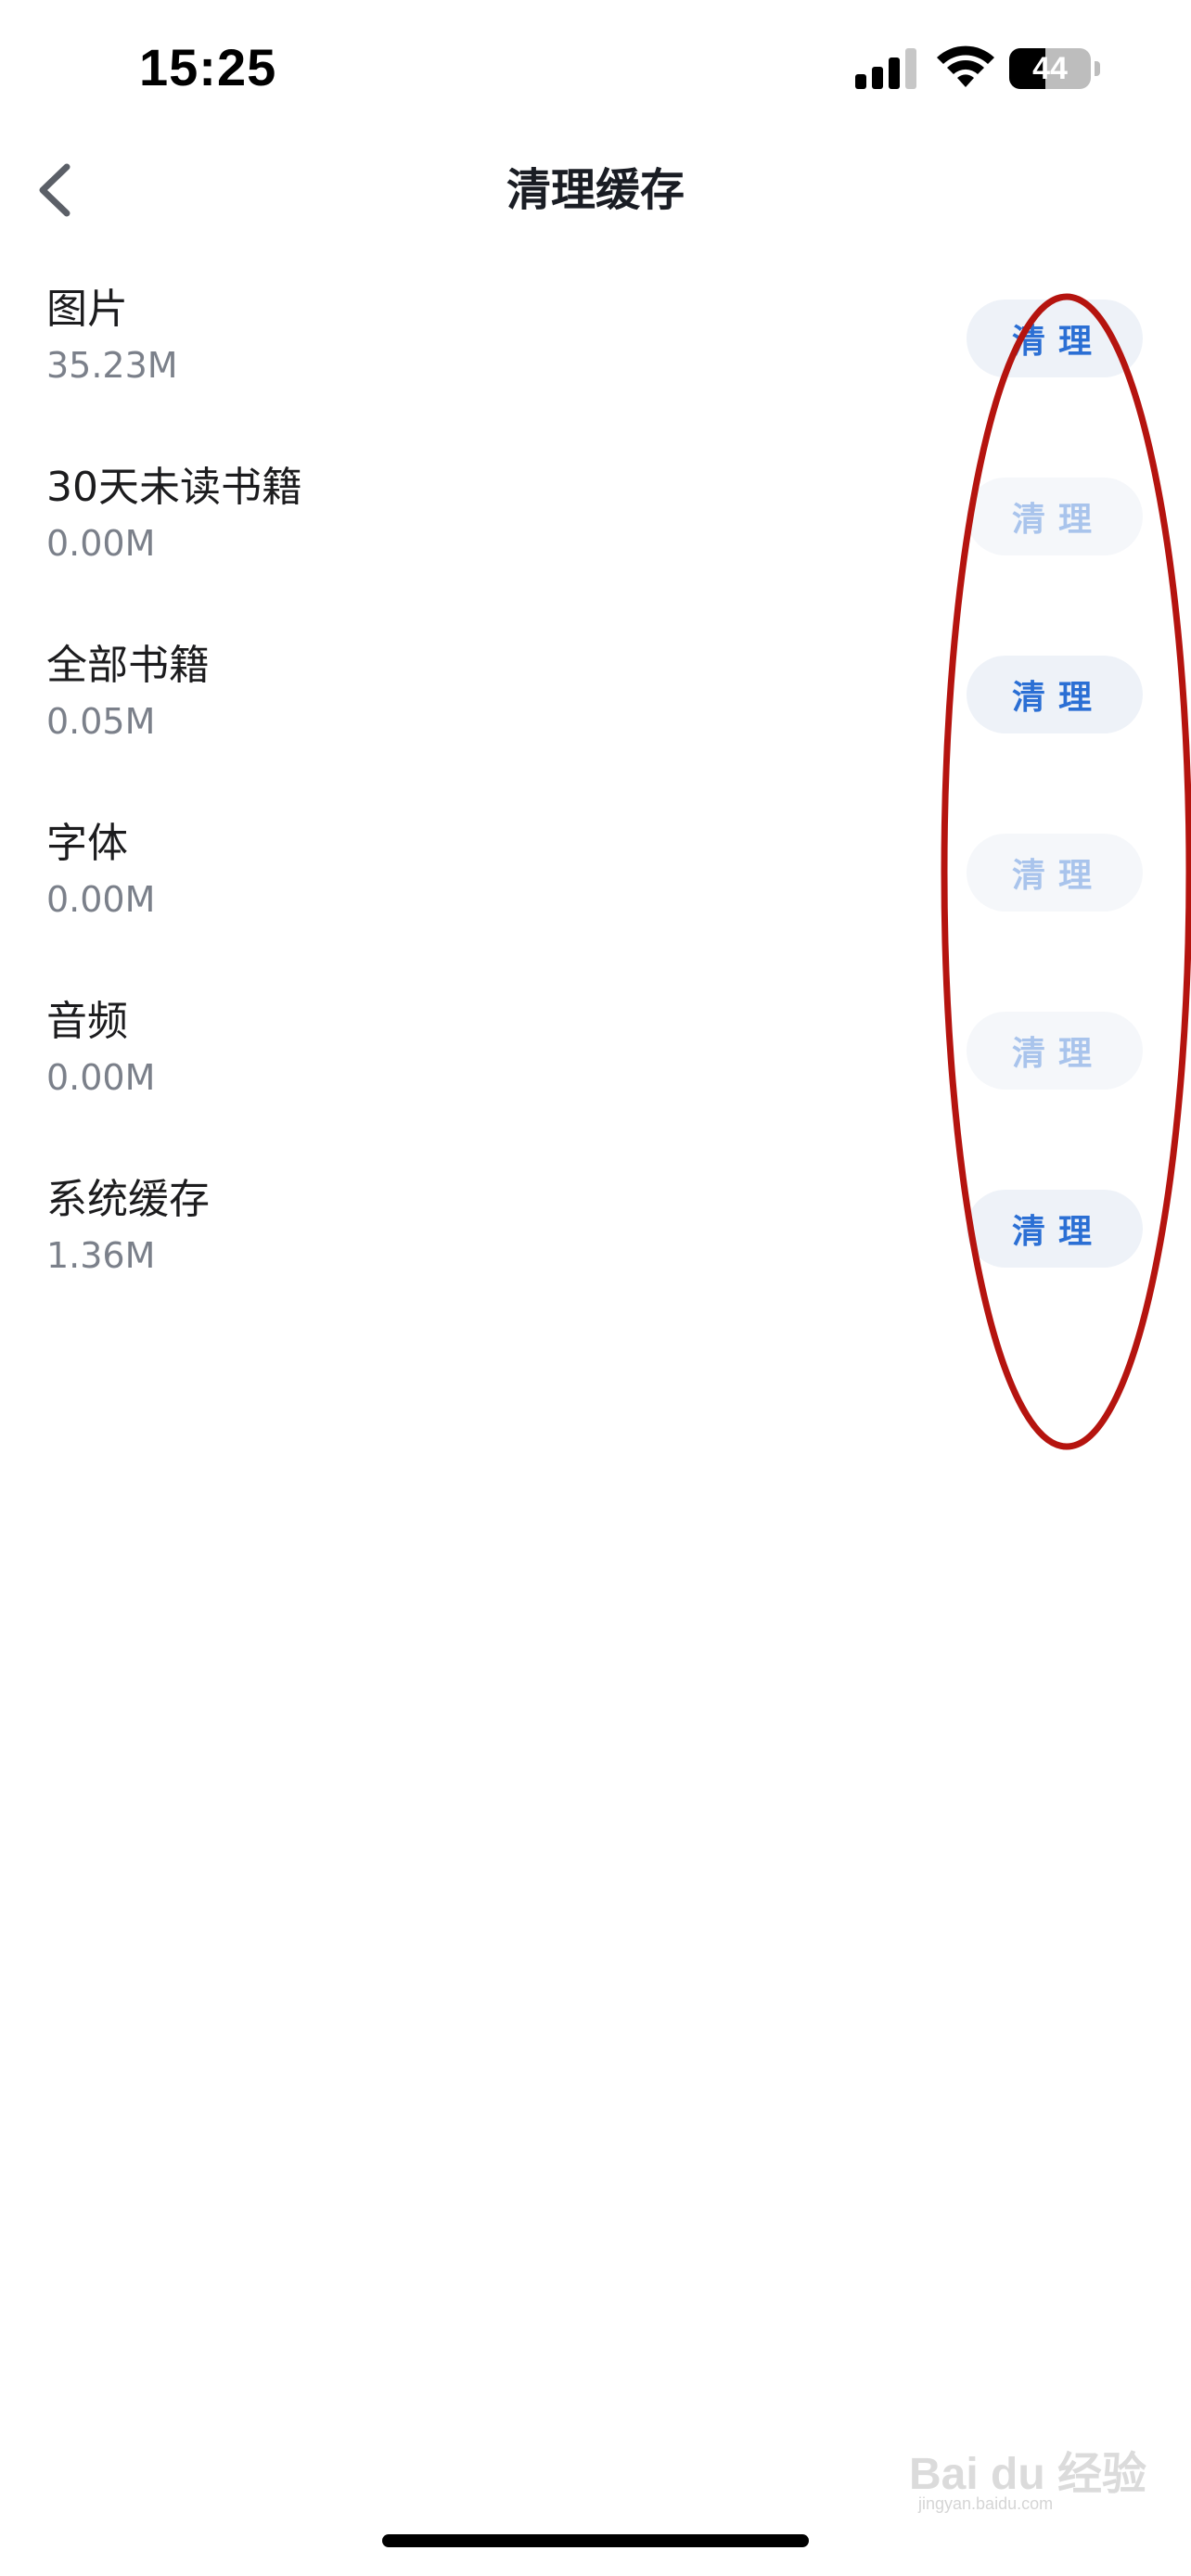  I want to click on status-bar: 15:25 44, so click(595, 69).